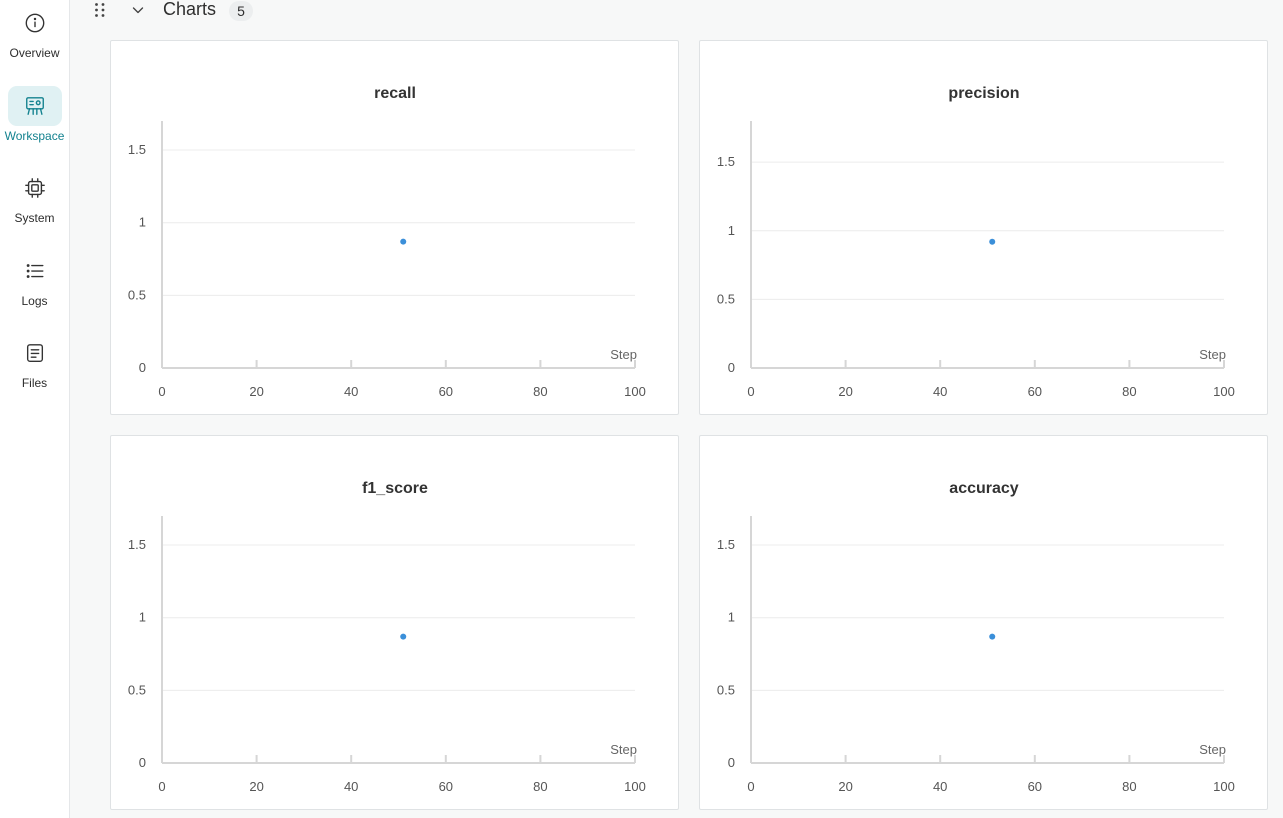  I want to click on chart-title: f1_score, so click(395, 488).